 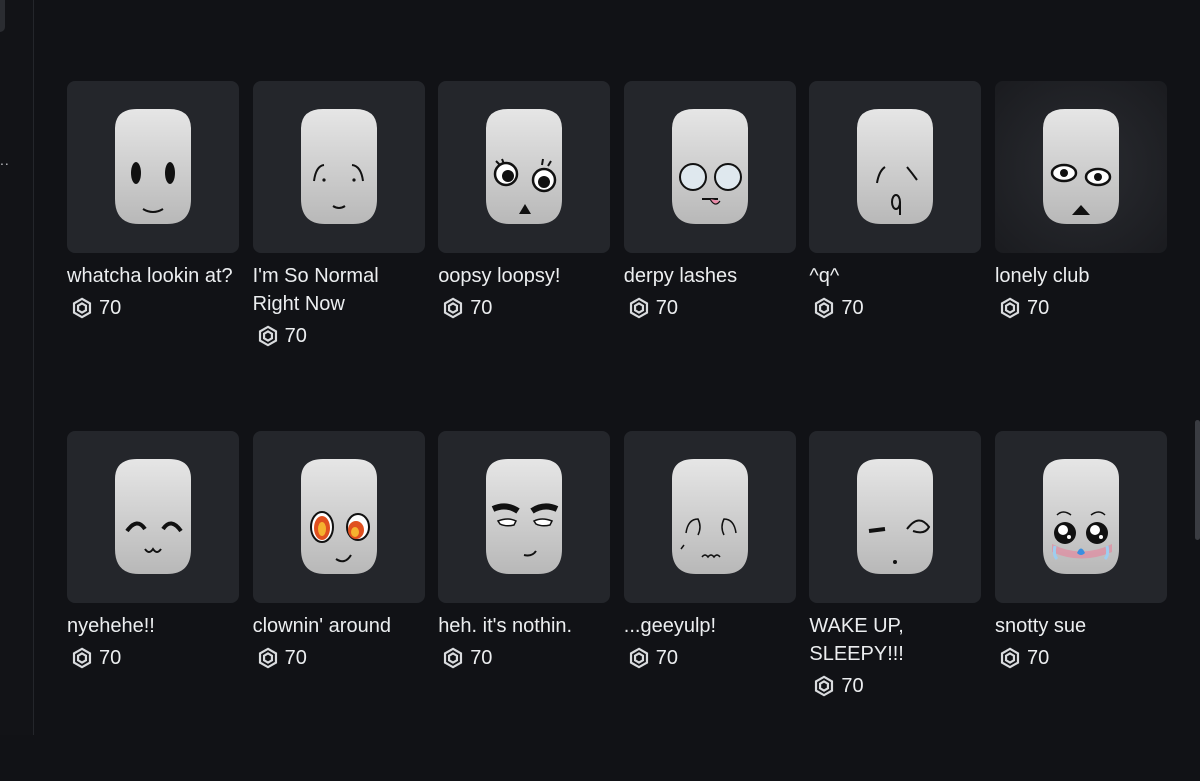 What do you see at coordinates (895, 640) in the screenshot?
I see `item-name: WAKE UP, SLEEPY!!!` at bounding box center [895, 640].